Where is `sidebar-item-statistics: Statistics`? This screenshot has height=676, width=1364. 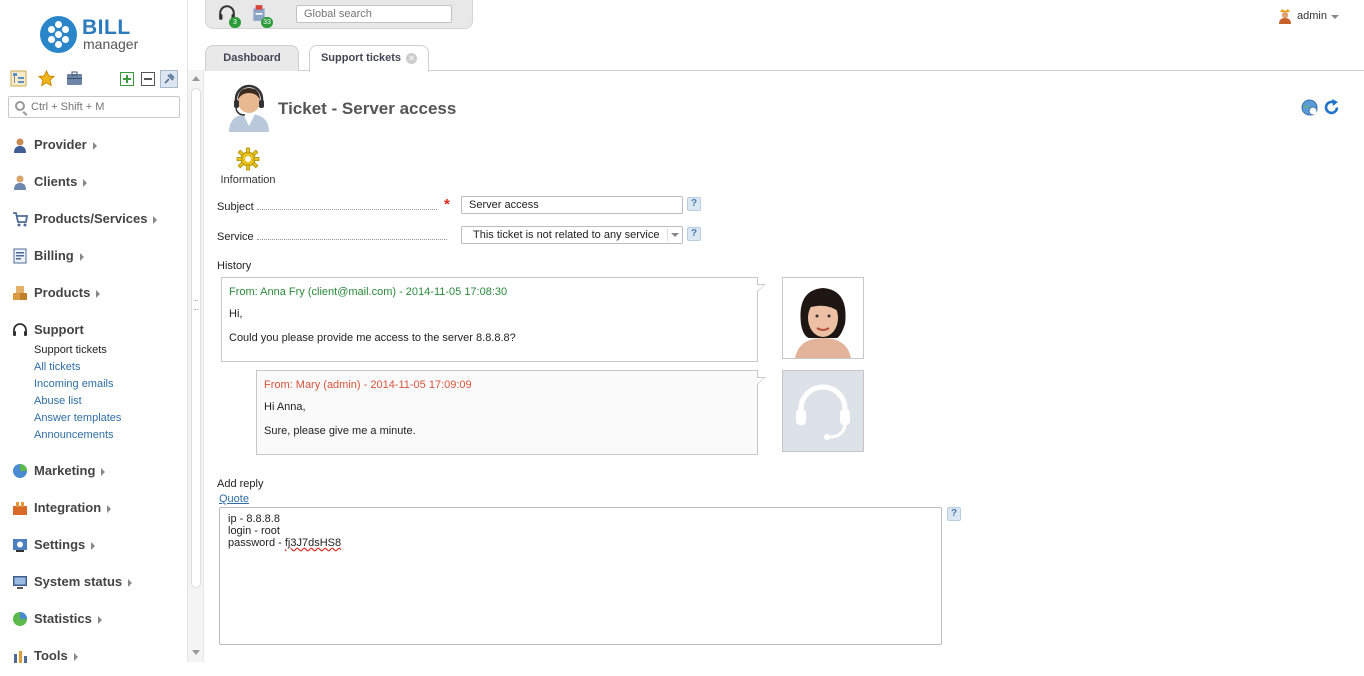 sidebar-item-statistics: Statistics is located at coordinates (93, 620).